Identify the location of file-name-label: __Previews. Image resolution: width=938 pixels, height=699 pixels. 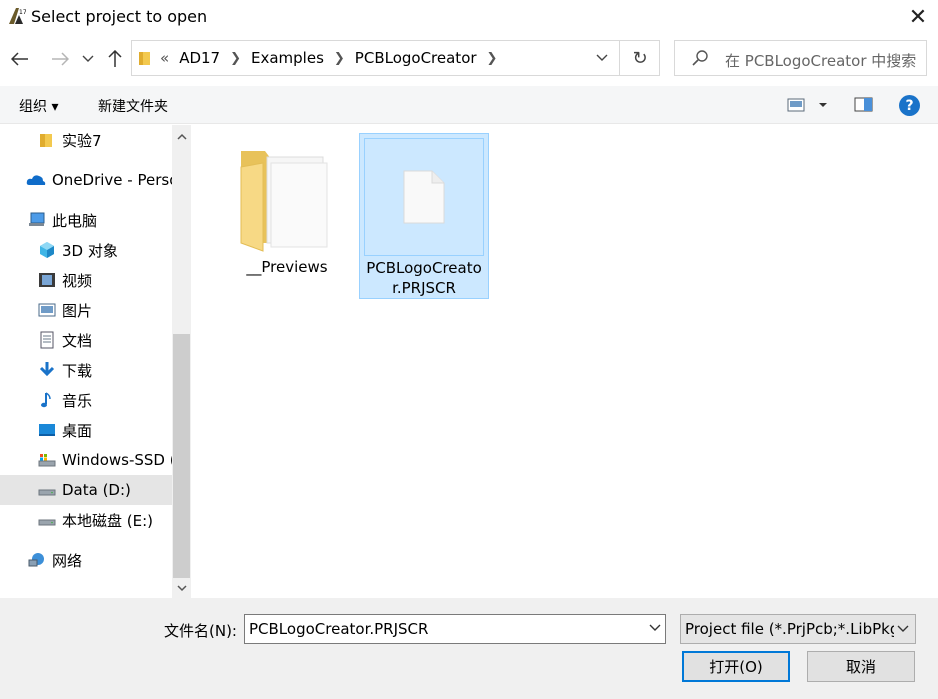
(287, 267).